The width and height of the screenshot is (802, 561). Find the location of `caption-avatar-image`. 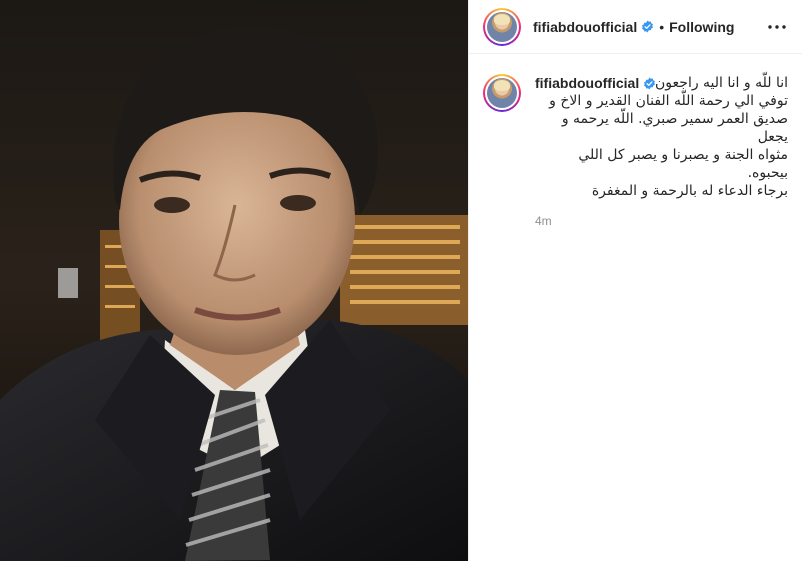

caption-avatar-image is located at coordinates (502, 93).